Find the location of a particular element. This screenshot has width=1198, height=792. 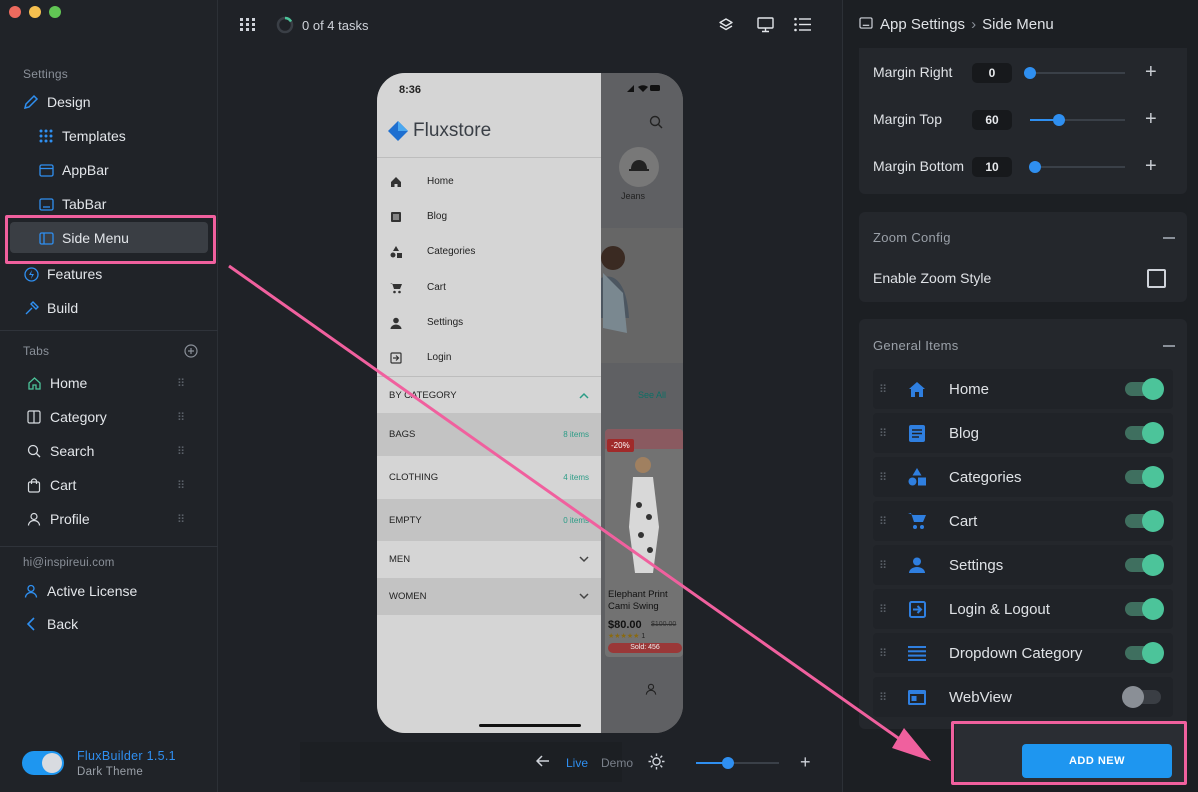

margin-right-field: 0 is located at coordinates (992, 73).